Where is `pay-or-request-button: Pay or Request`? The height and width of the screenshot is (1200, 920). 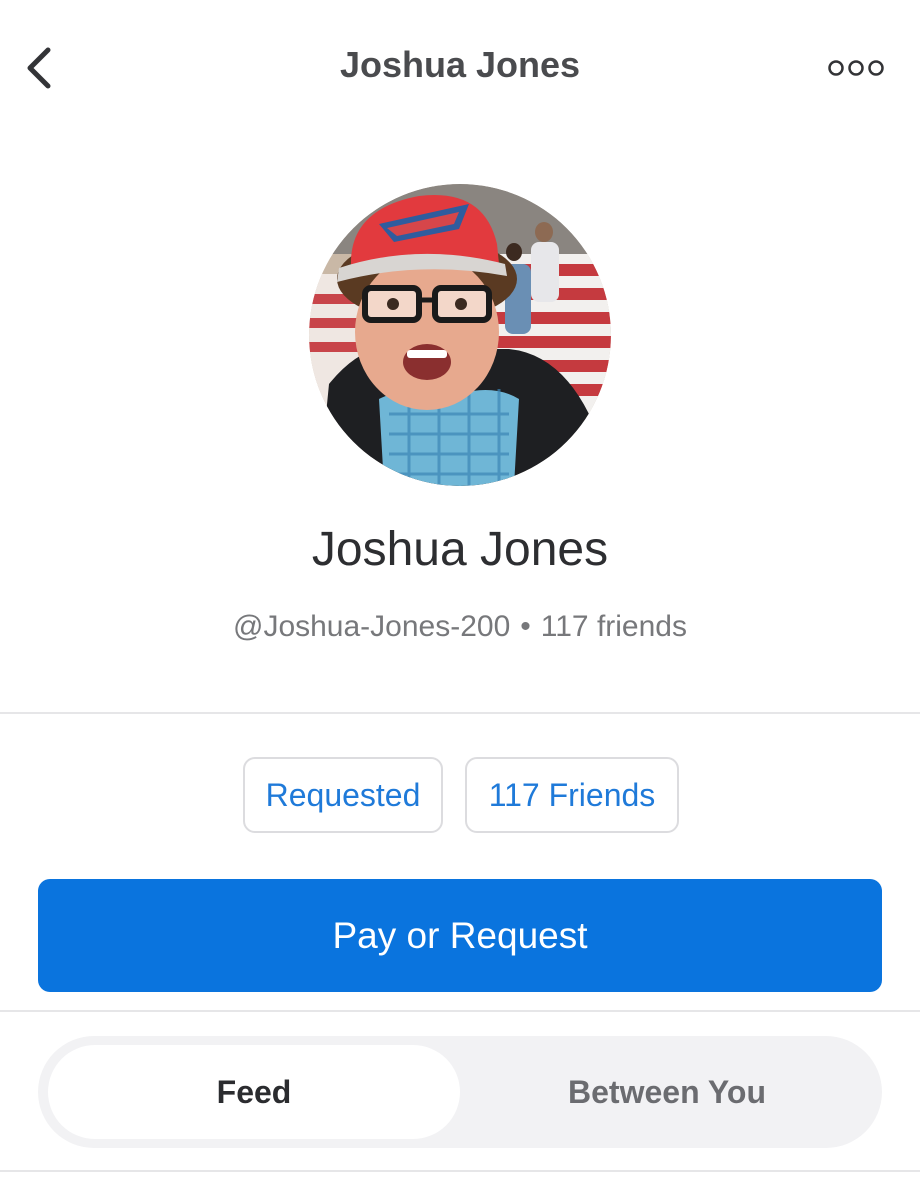 pay-or-request-button: Pay or Request is located at coordinates (460, 935).